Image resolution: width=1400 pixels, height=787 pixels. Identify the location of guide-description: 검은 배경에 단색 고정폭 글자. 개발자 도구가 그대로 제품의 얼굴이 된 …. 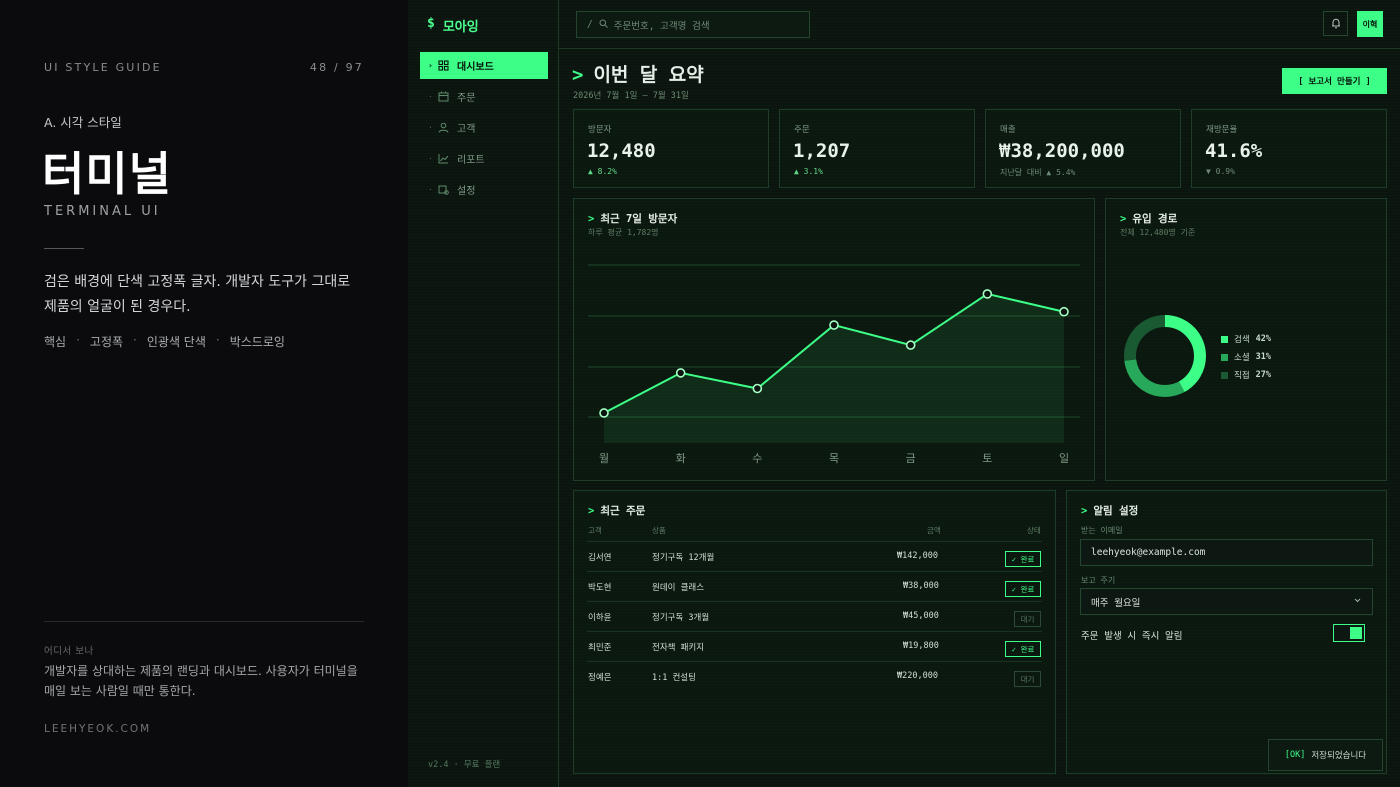
(197, 294).